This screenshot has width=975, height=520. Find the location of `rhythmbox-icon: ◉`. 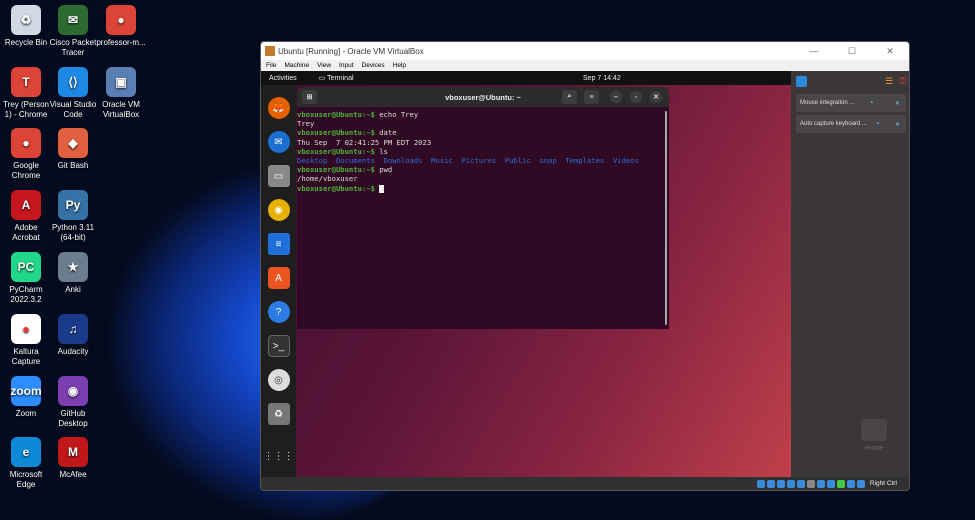

rhythmbox-icon: ◉ is located at coordinates (278, 210).